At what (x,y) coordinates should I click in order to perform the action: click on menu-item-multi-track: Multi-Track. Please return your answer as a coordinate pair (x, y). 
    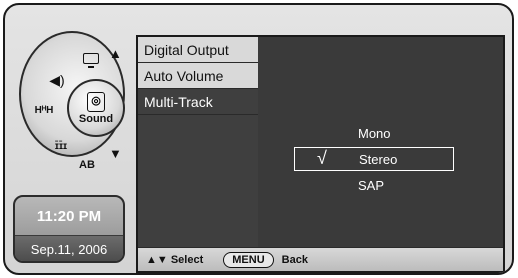
    Looking at the image, I should click on (198, 102).